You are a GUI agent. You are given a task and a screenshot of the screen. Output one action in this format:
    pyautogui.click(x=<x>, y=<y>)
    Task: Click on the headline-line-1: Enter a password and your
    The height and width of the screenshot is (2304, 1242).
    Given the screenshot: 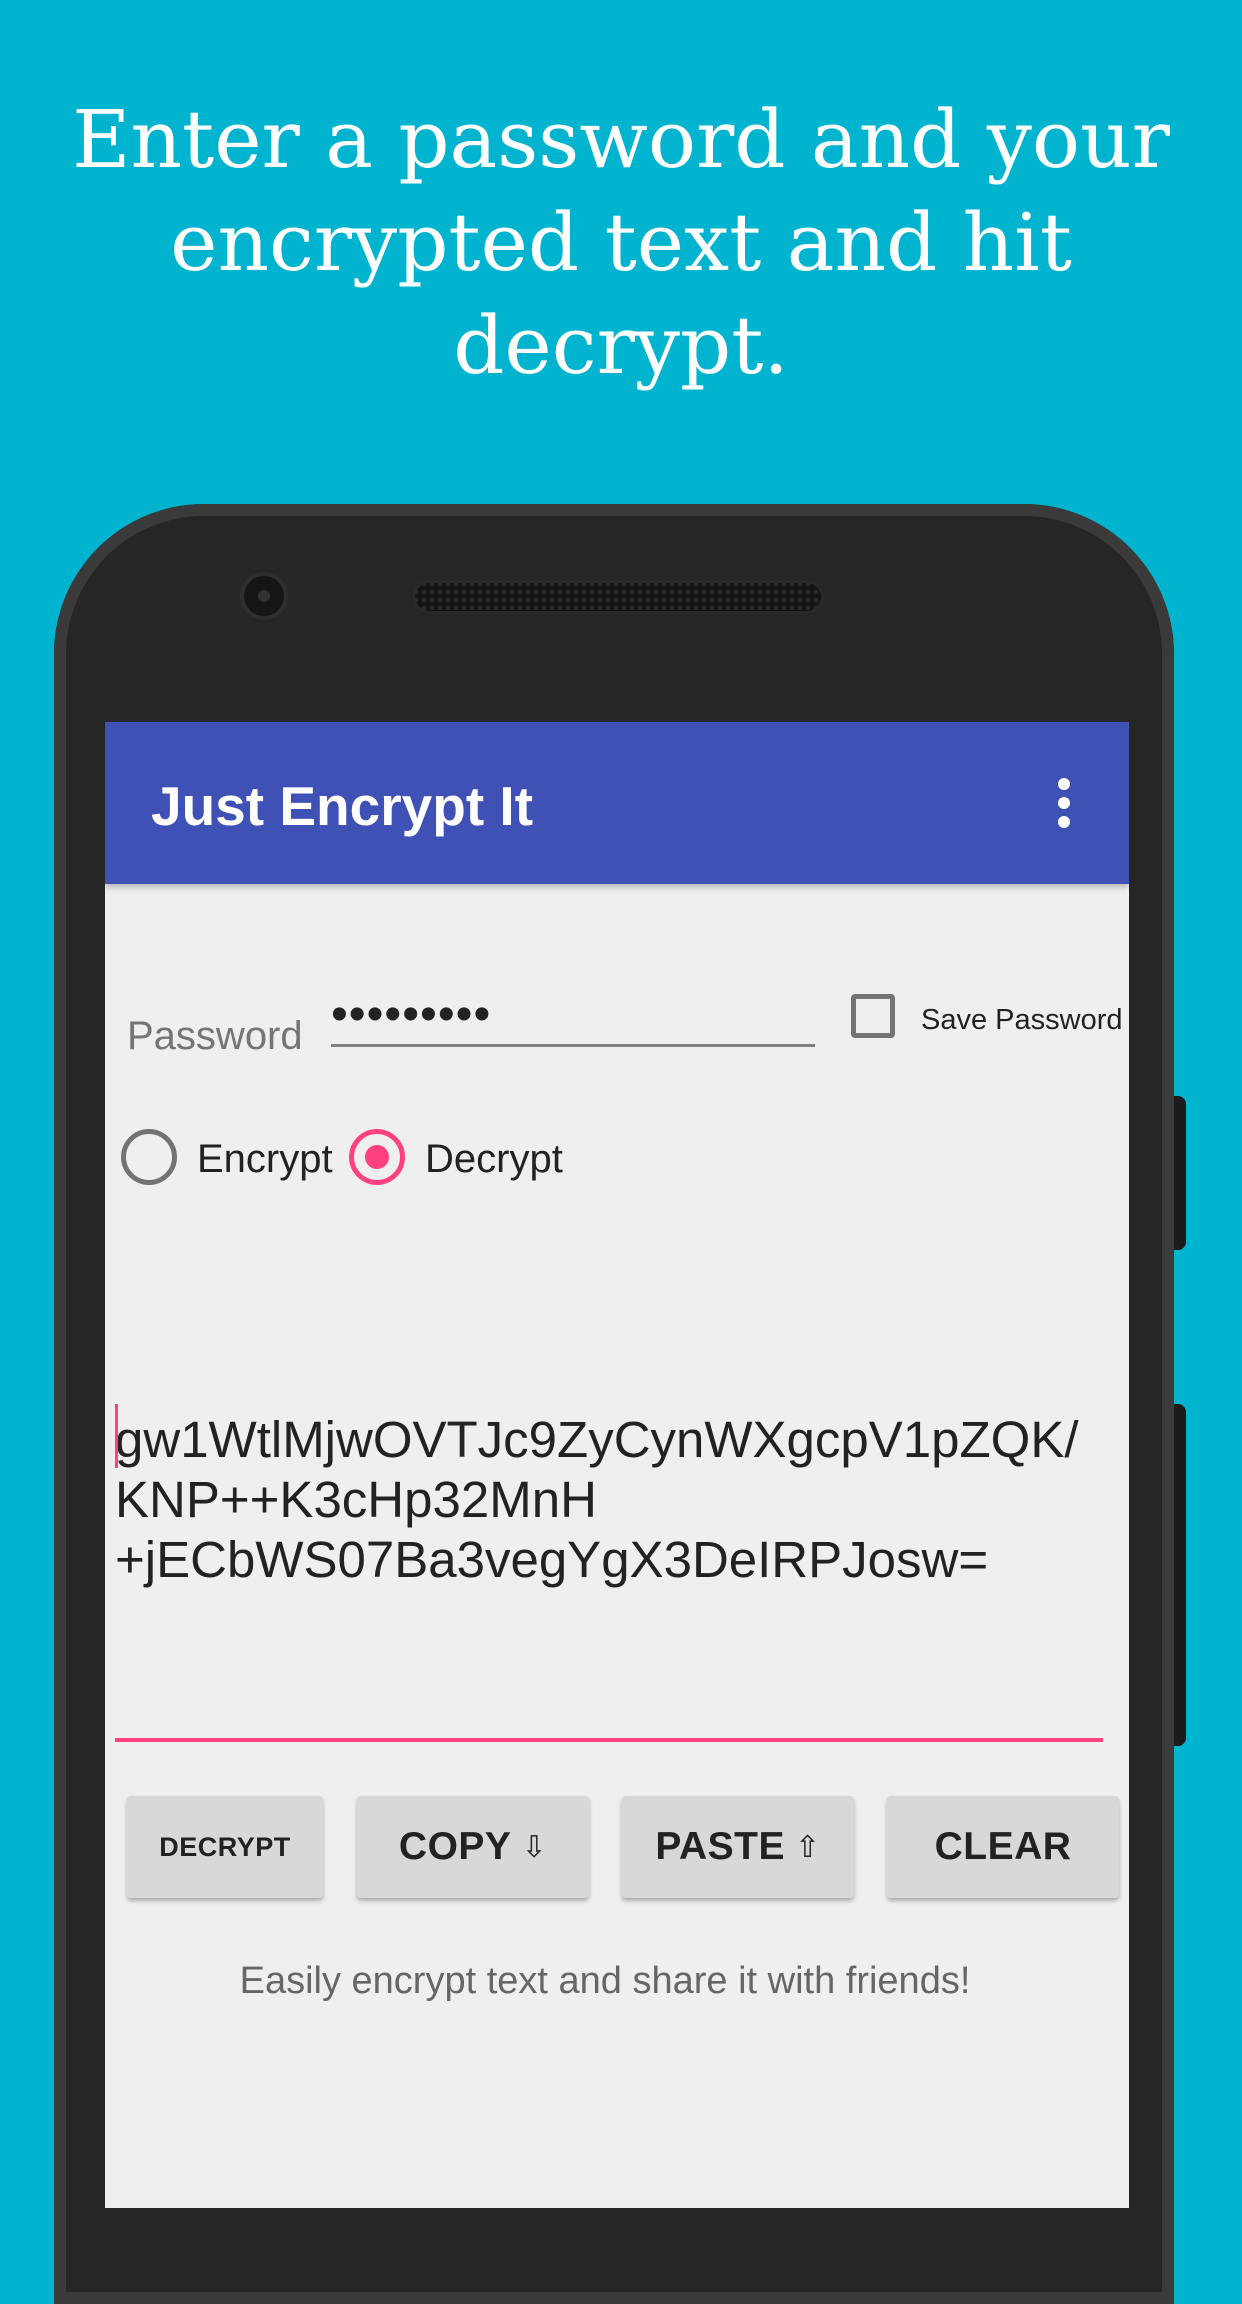 What is the action you would take?
    pyautogui.click(x=621, y=139)
    